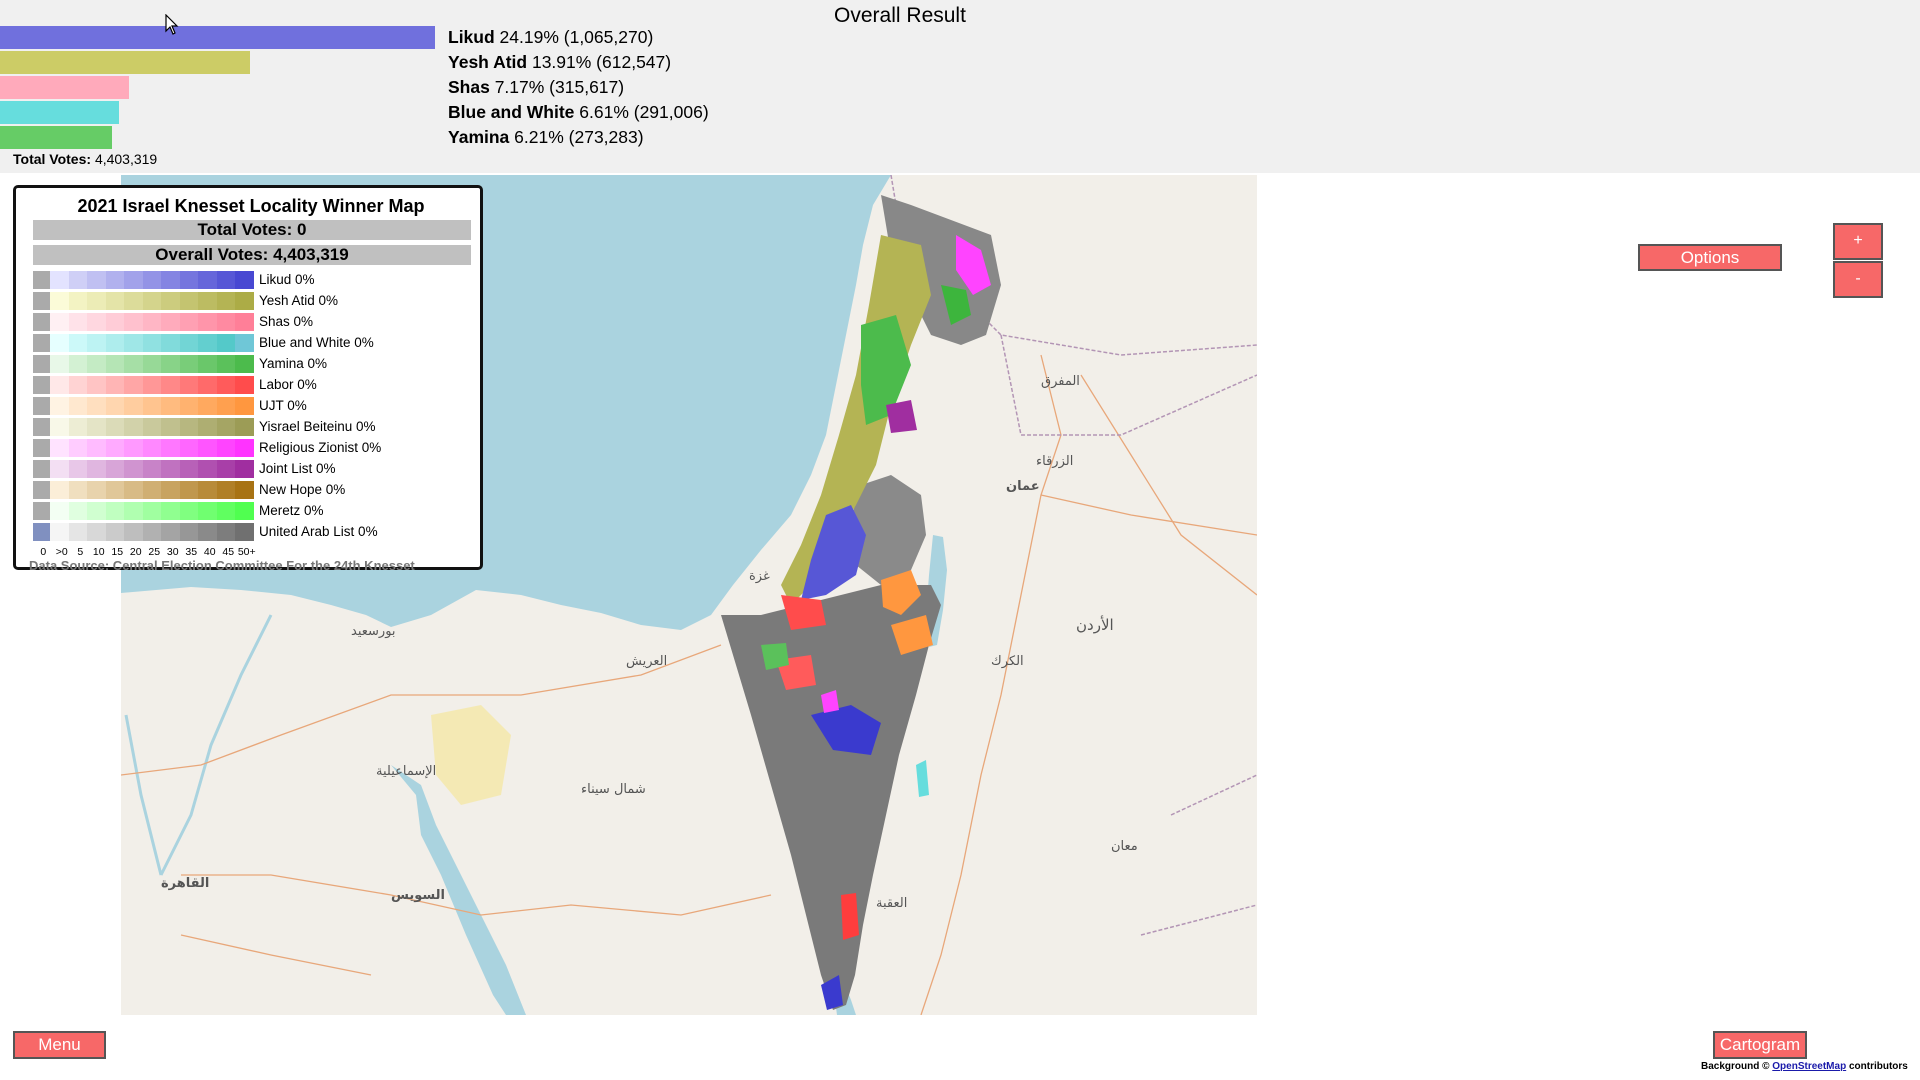 The height and width of the screenshot is (1080, 1920). I want to click on party-name: Yesh Atid, so click(488, 62).